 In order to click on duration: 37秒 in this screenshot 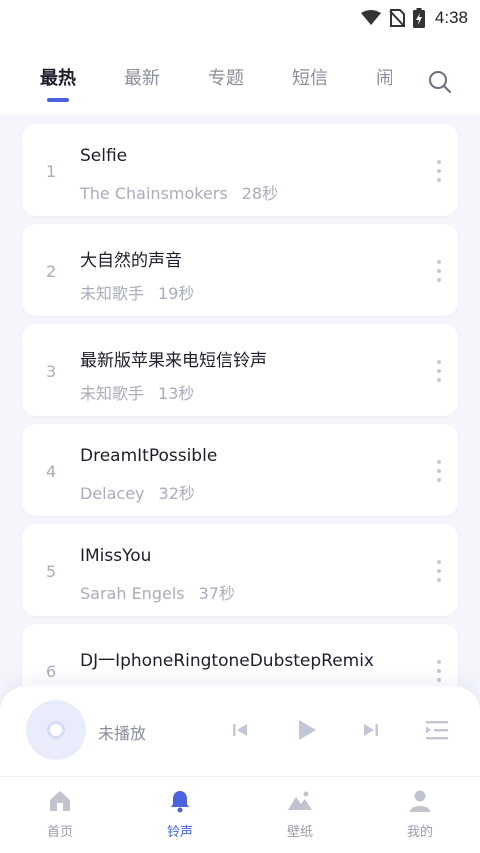, I will do `click(216, 593)`.